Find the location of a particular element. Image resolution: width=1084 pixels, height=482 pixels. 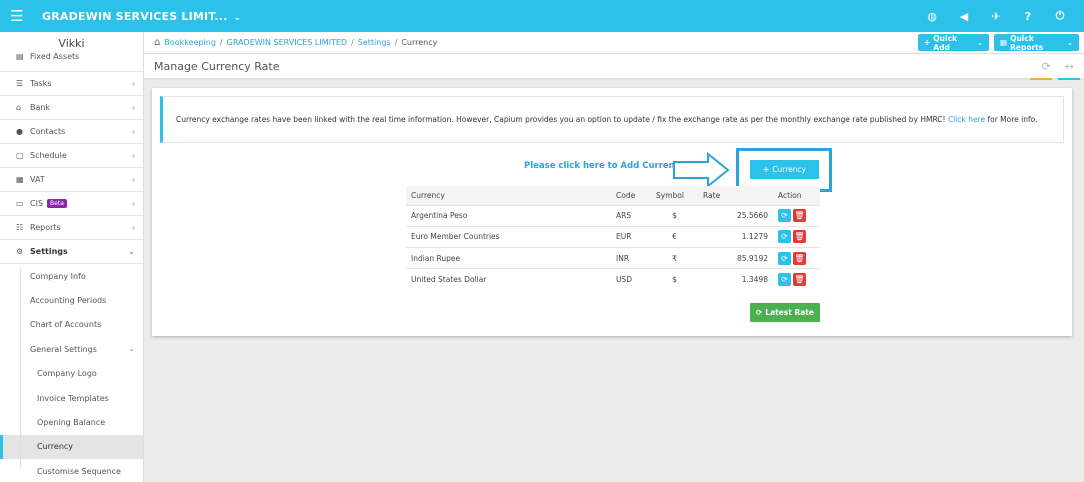

breadcrumb-settings: Settings is located at coordinates (374, 42).